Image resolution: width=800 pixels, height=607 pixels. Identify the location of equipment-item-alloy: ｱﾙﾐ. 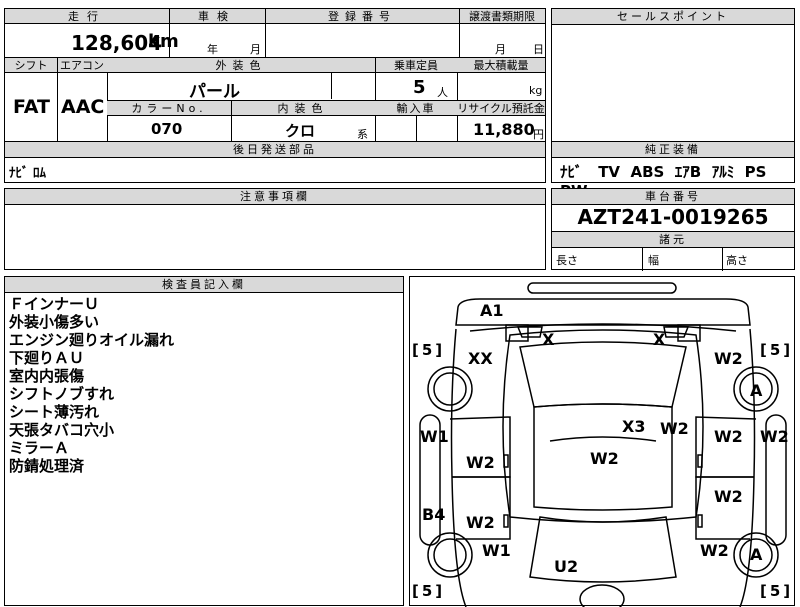
(723, 172).